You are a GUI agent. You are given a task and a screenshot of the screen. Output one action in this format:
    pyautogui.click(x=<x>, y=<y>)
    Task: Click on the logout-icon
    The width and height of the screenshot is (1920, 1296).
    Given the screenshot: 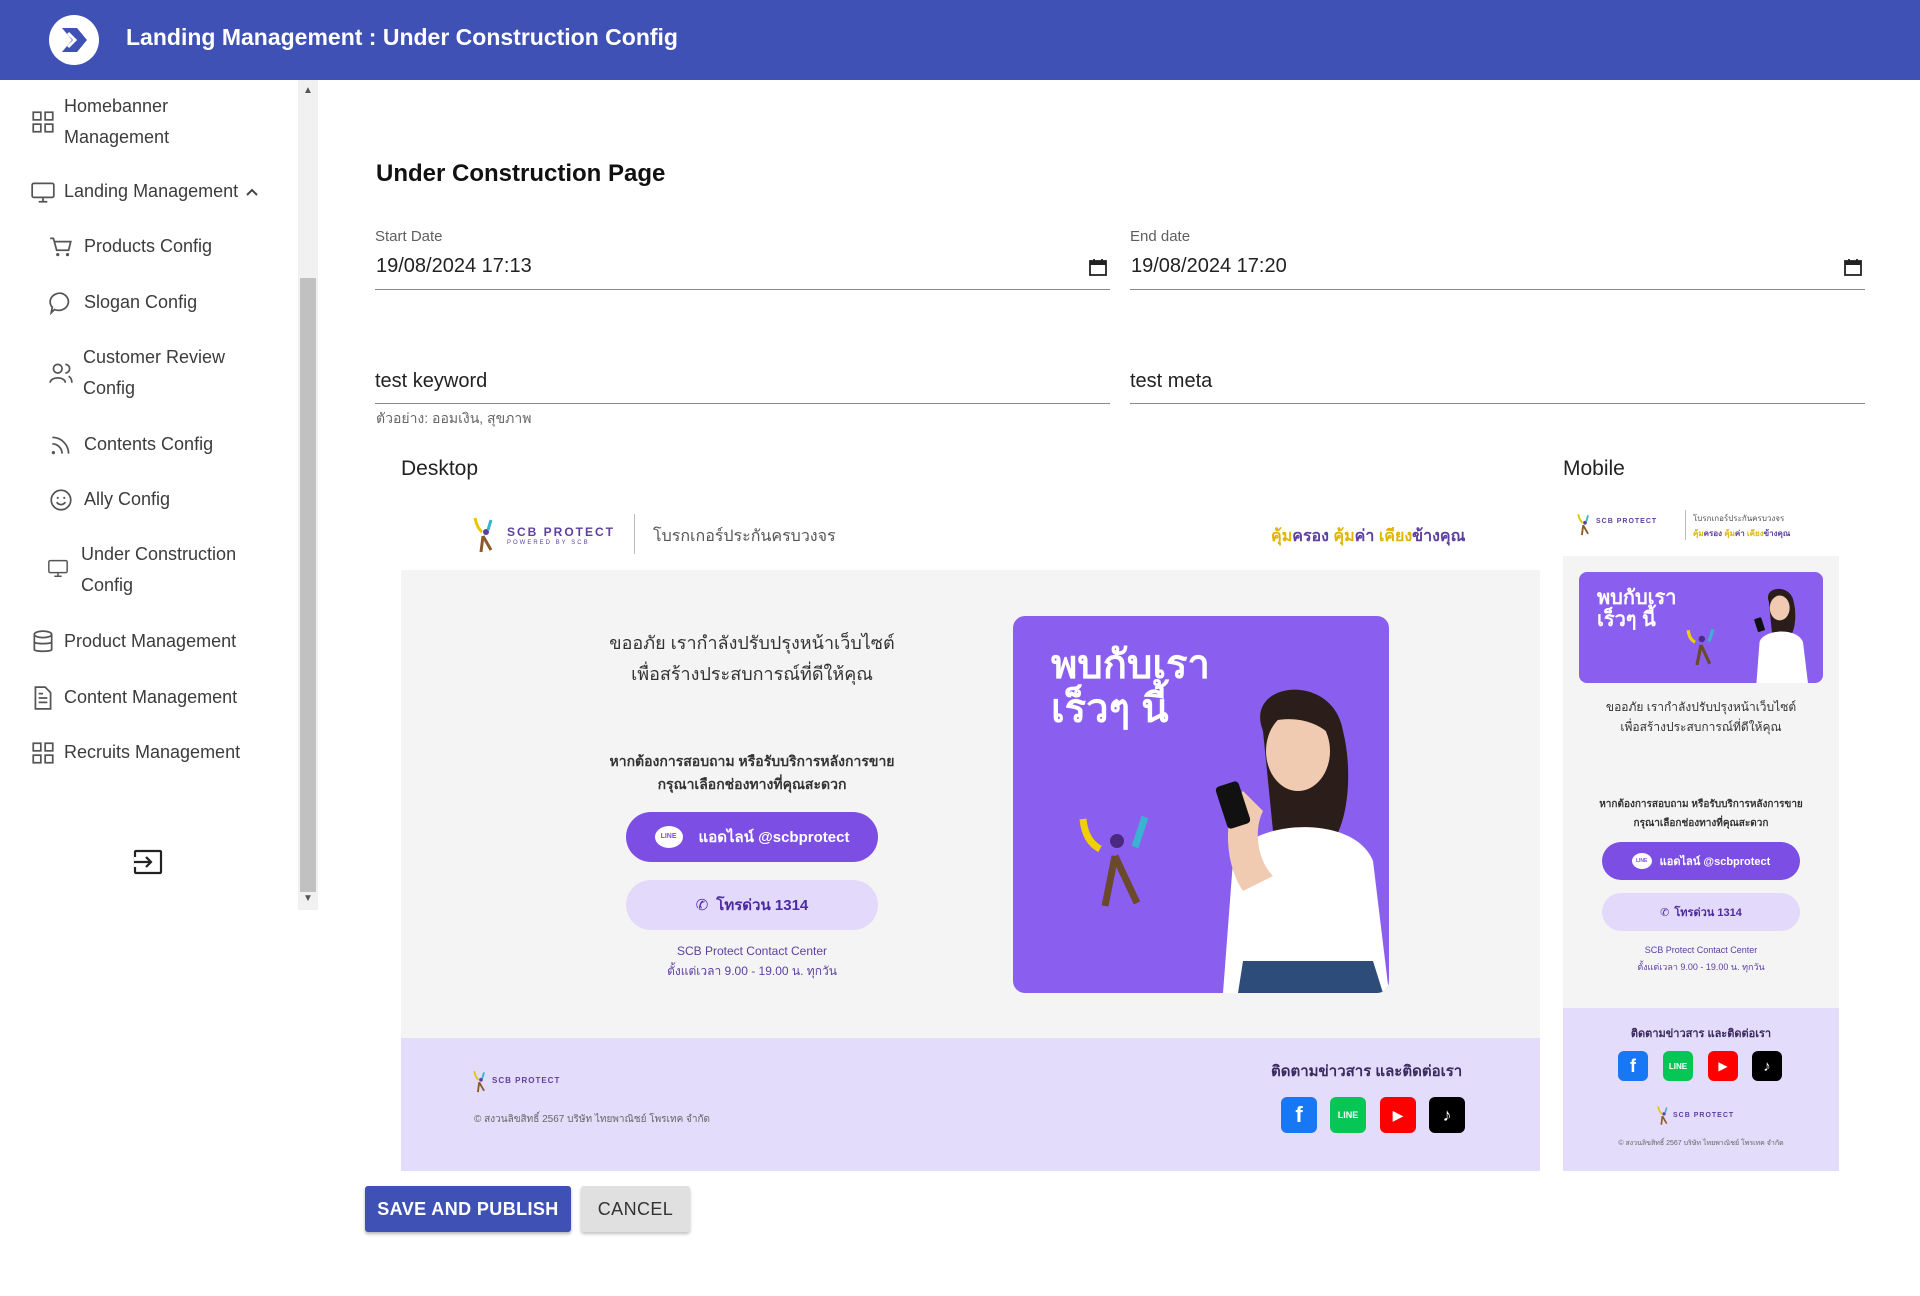 What is the action you would take?
    pyautogui.click(x=148, y=862)
    